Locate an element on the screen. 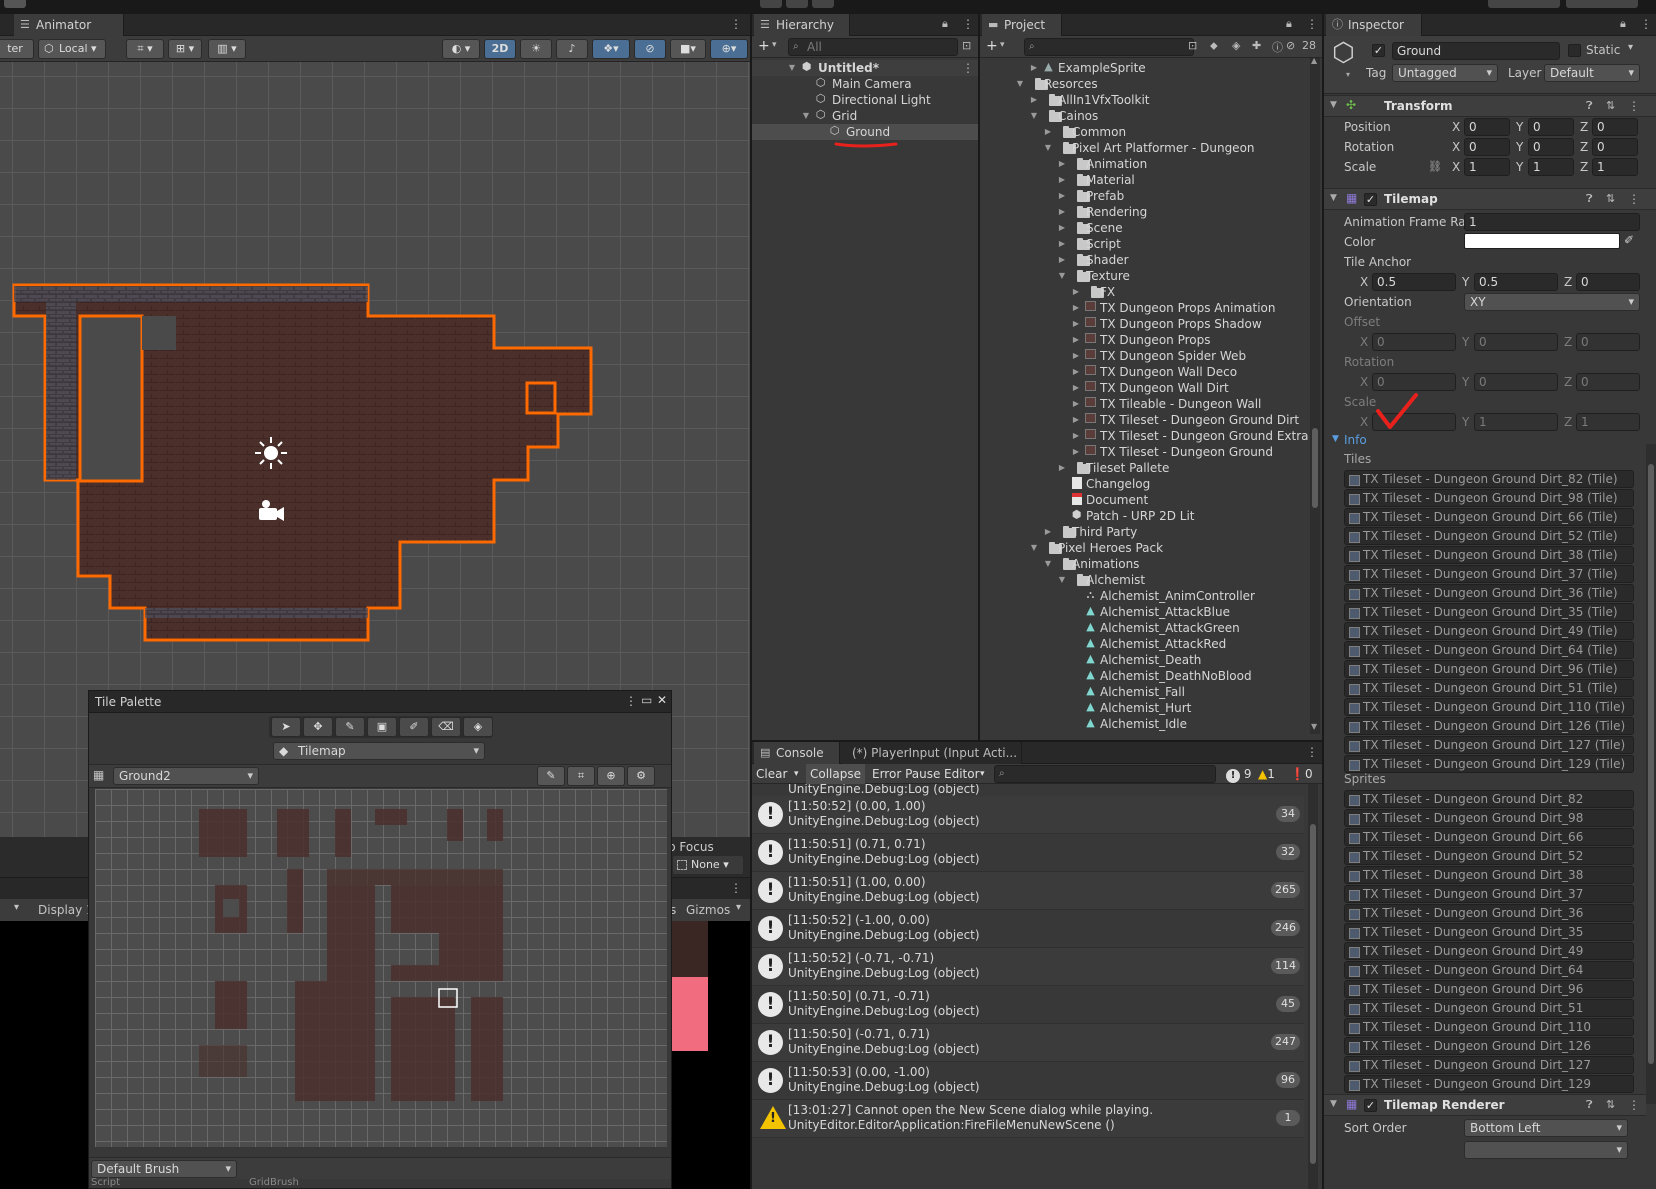 This screenshot has width=1656, height=1189. sprite-object-field: TX Tileset - Dungeon Ground Dirt_66 is located at coordinates (1489, 837).